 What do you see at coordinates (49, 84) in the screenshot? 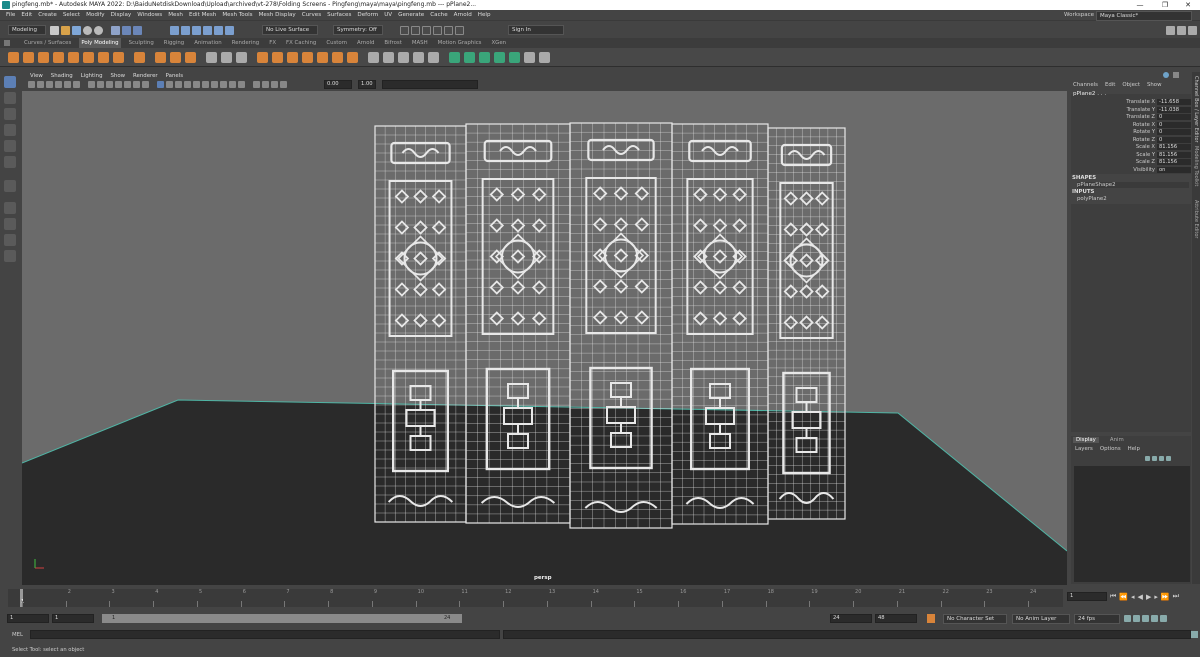
I see `bookmark-icon` at bounding box center [49, 84].